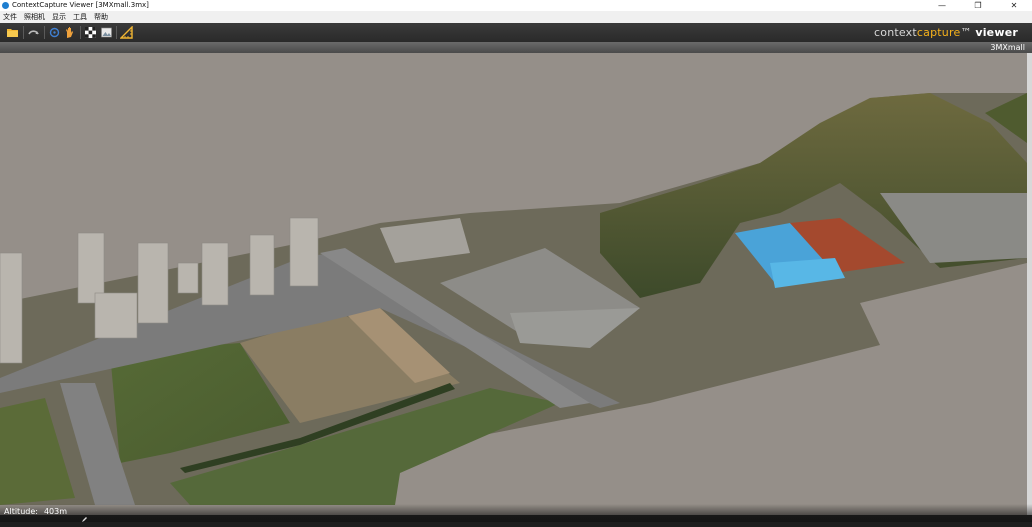 The height and width of the screenshot is (527, 1032). Describe the element at coordinates (21, 511) in the screenshot. I see `altitude-label: Altitude:` at that location.